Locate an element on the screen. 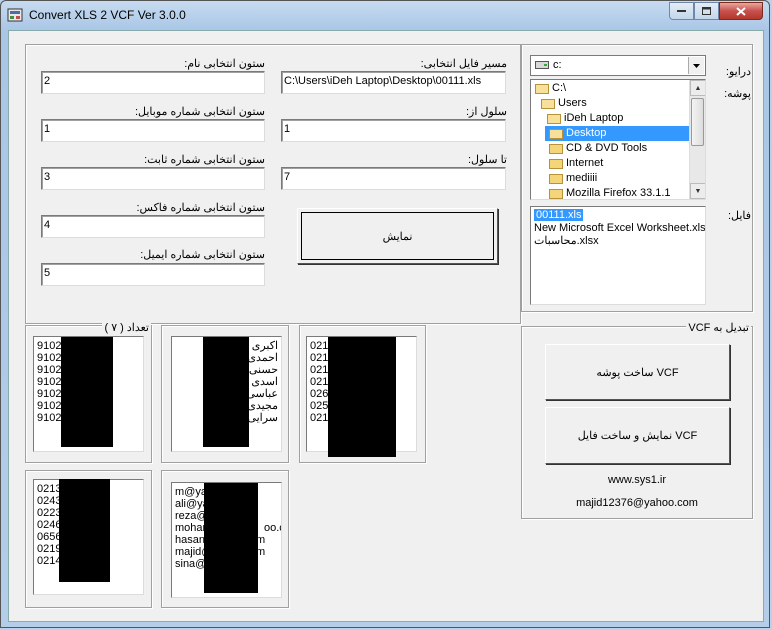 This screenshot has width=772, height=630. scroll-thumb is located at coordinates (697, 122).